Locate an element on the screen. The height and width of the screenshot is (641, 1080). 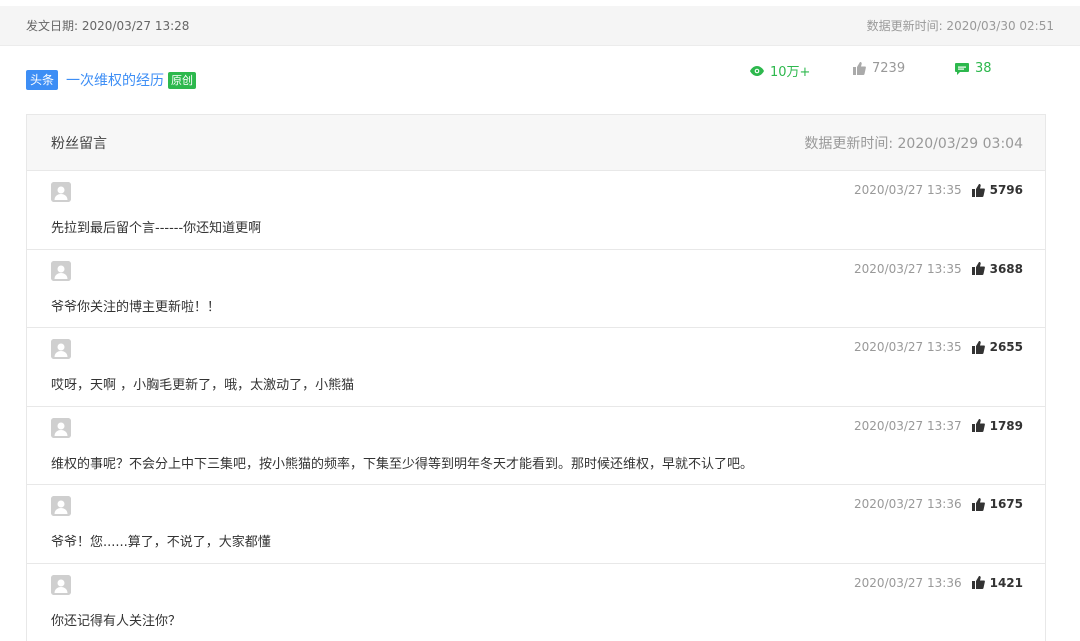
comment-meta: 2020/03/27 13:35 3688 is located at coordinates (938, 269).